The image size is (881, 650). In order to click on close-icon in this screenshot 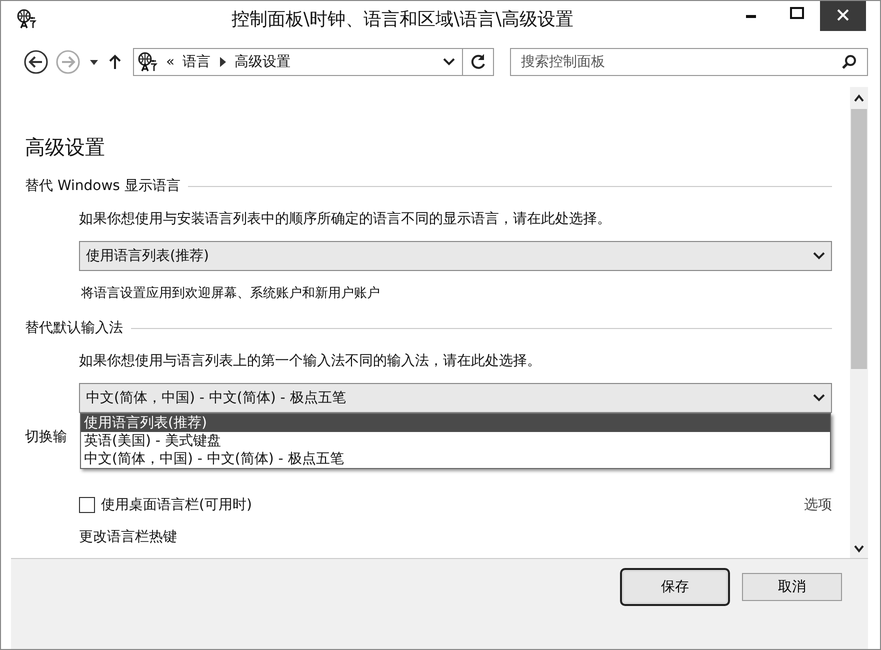, I will do `click(843, 16)`.